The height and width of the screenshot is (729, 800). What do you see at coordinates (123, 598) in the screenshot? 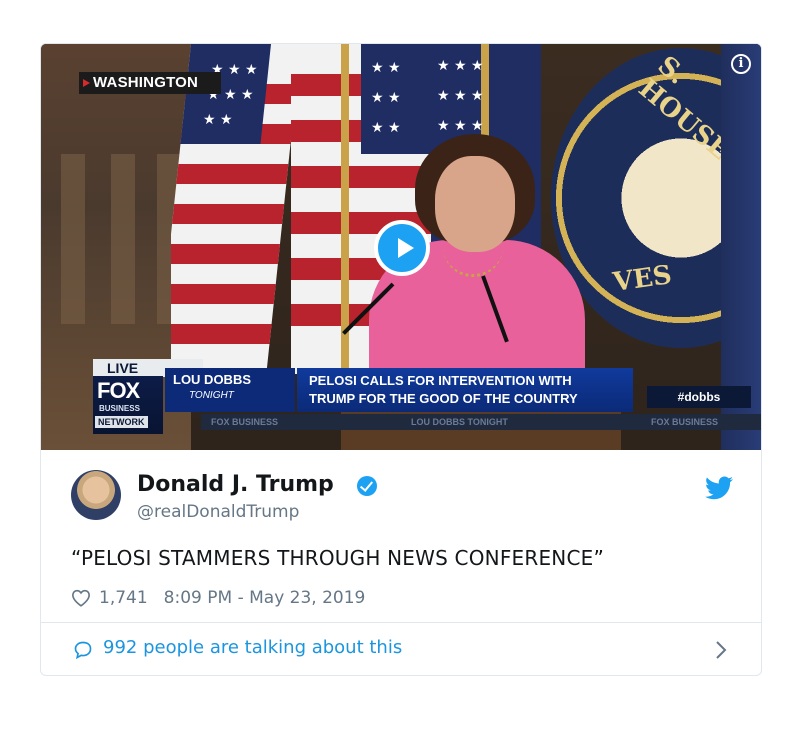
I see `like-count: 1,741` at bounding box center [123, 598].